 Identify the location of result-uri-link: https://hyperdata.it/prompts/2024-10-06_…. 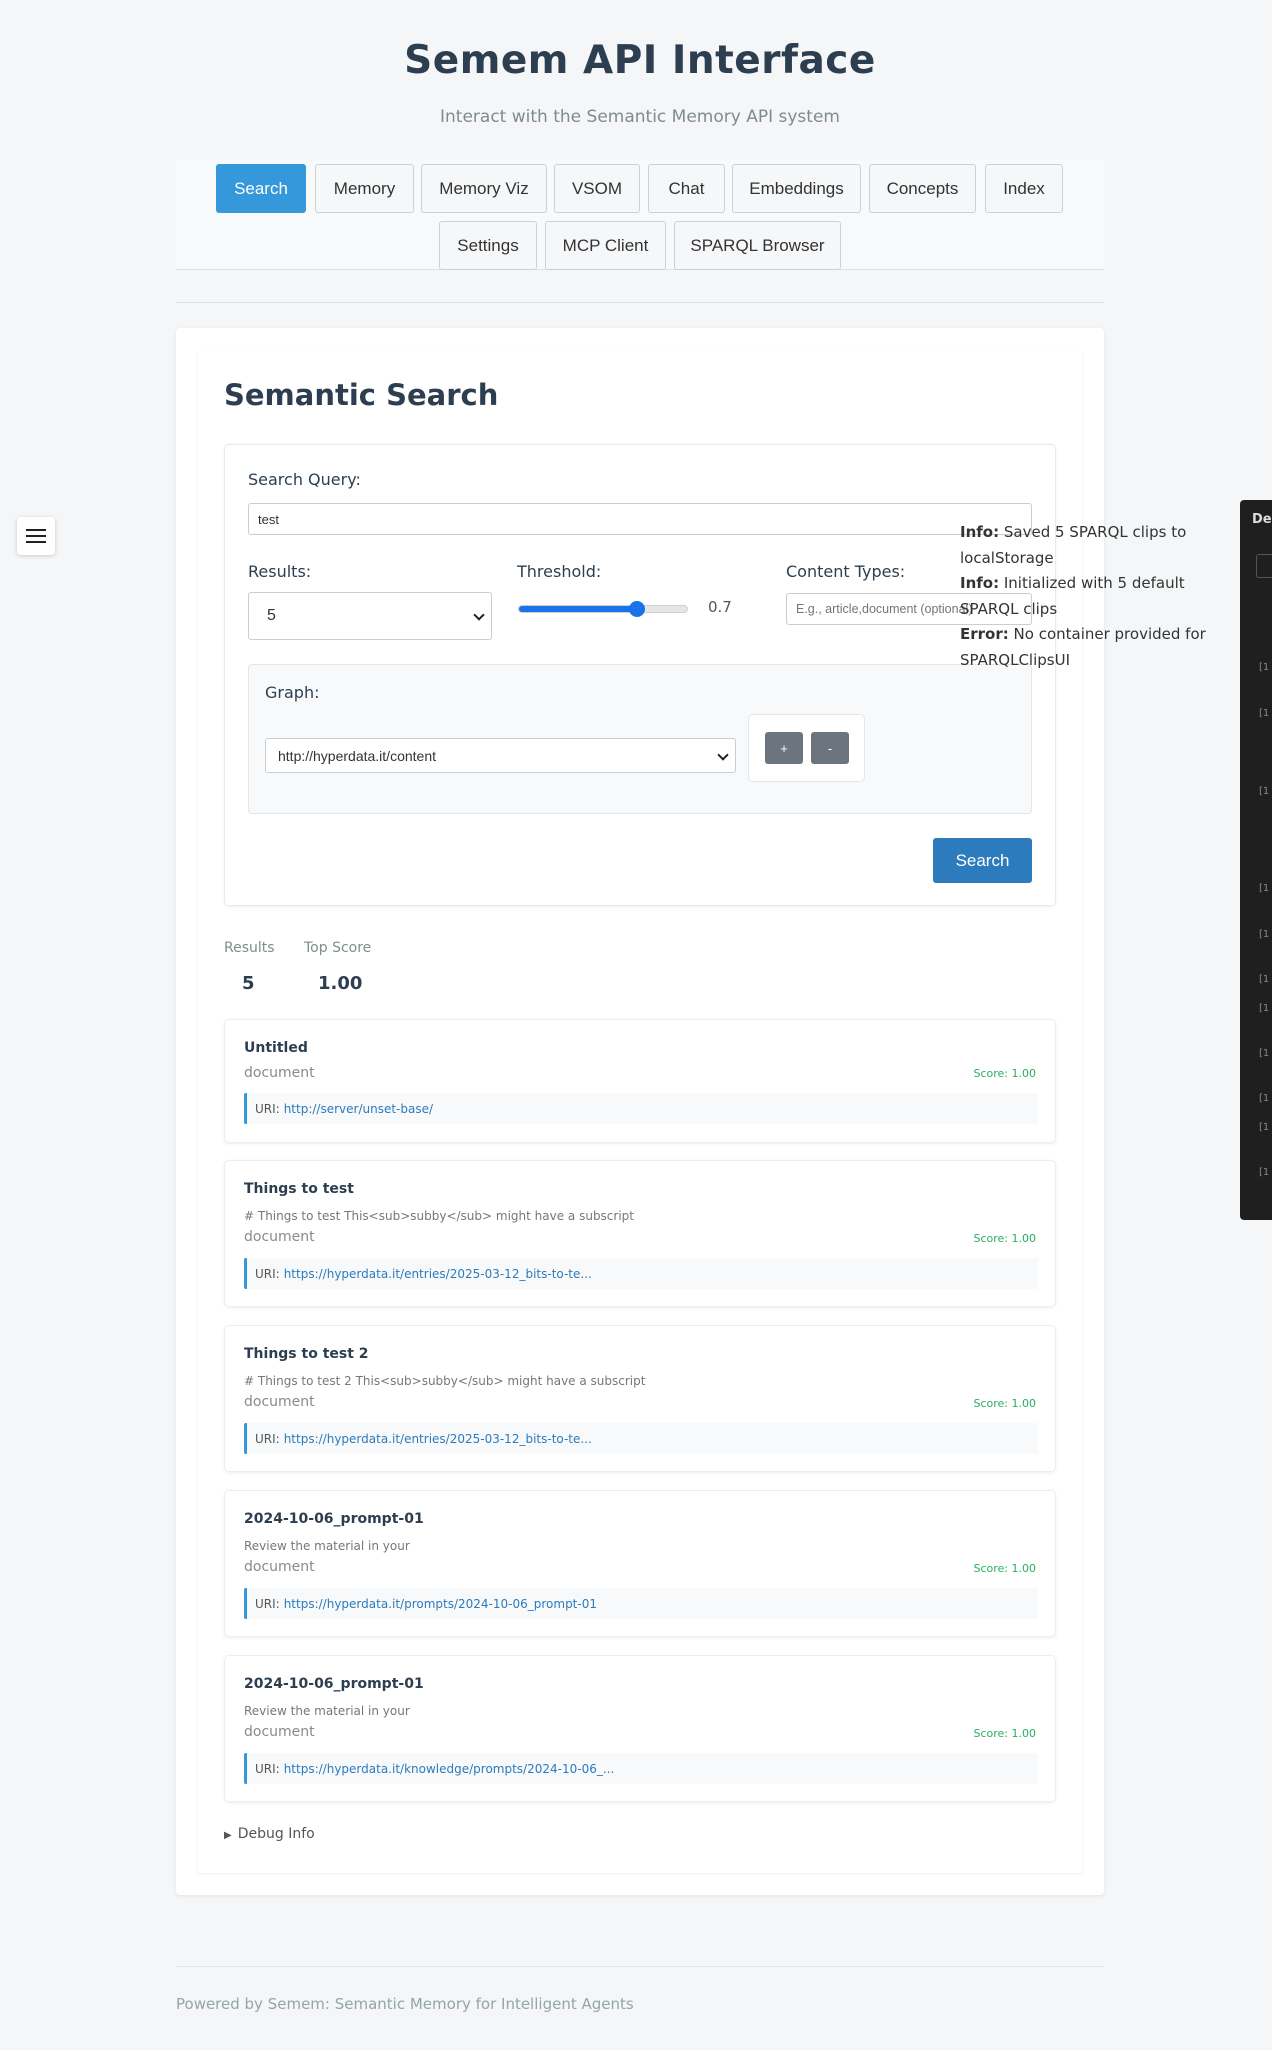
(440, 1604).